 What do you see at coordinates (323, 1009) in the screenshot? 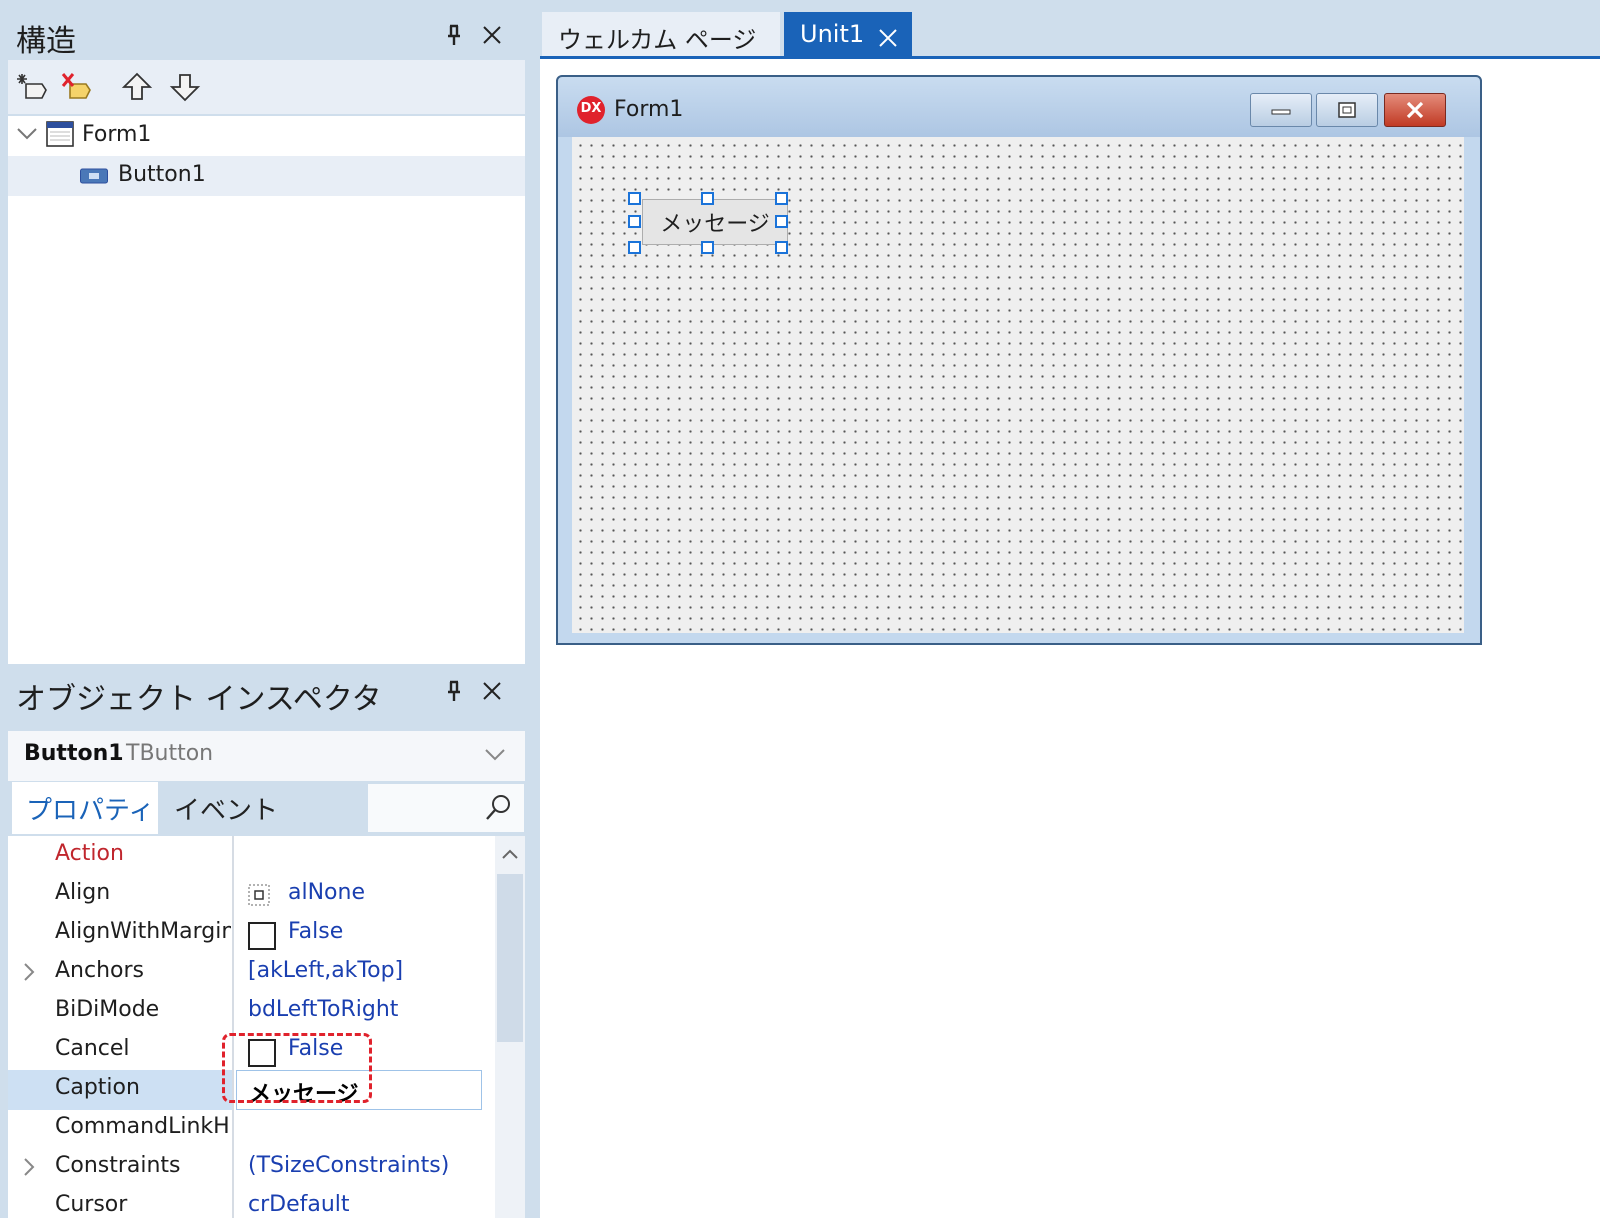
I see `property-value: bdLeftToRight` at bounding box center [323, 1009].